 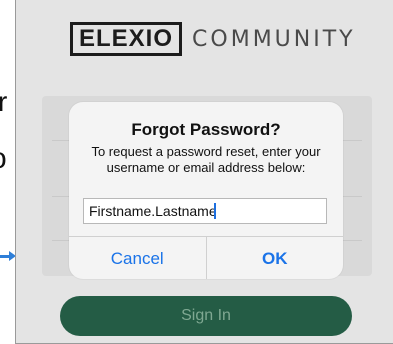 I want to click on arrow-icon, so click(x=8, y=256).